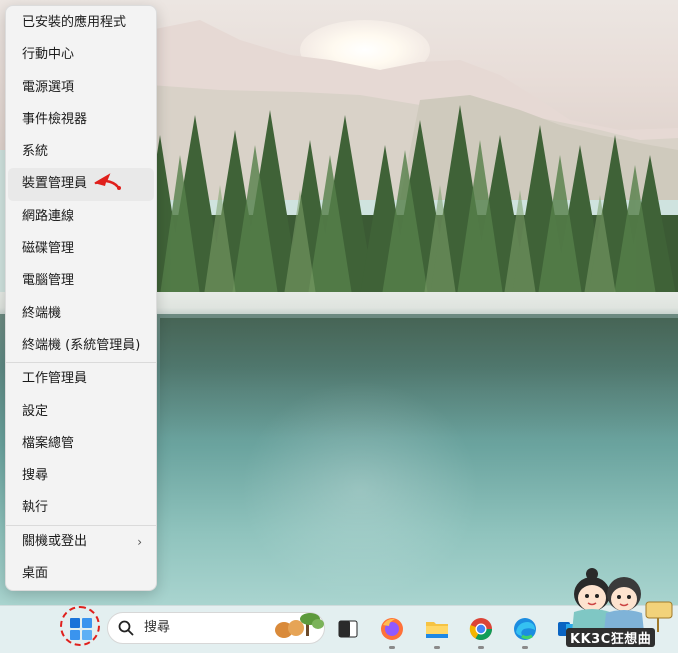 Image resolution: width=678 pixels, height=653 pixels. Describe the element at coordinates (81, 217) in the screenshot. I see `menu-item-network-connections: 網路連線` at that location.